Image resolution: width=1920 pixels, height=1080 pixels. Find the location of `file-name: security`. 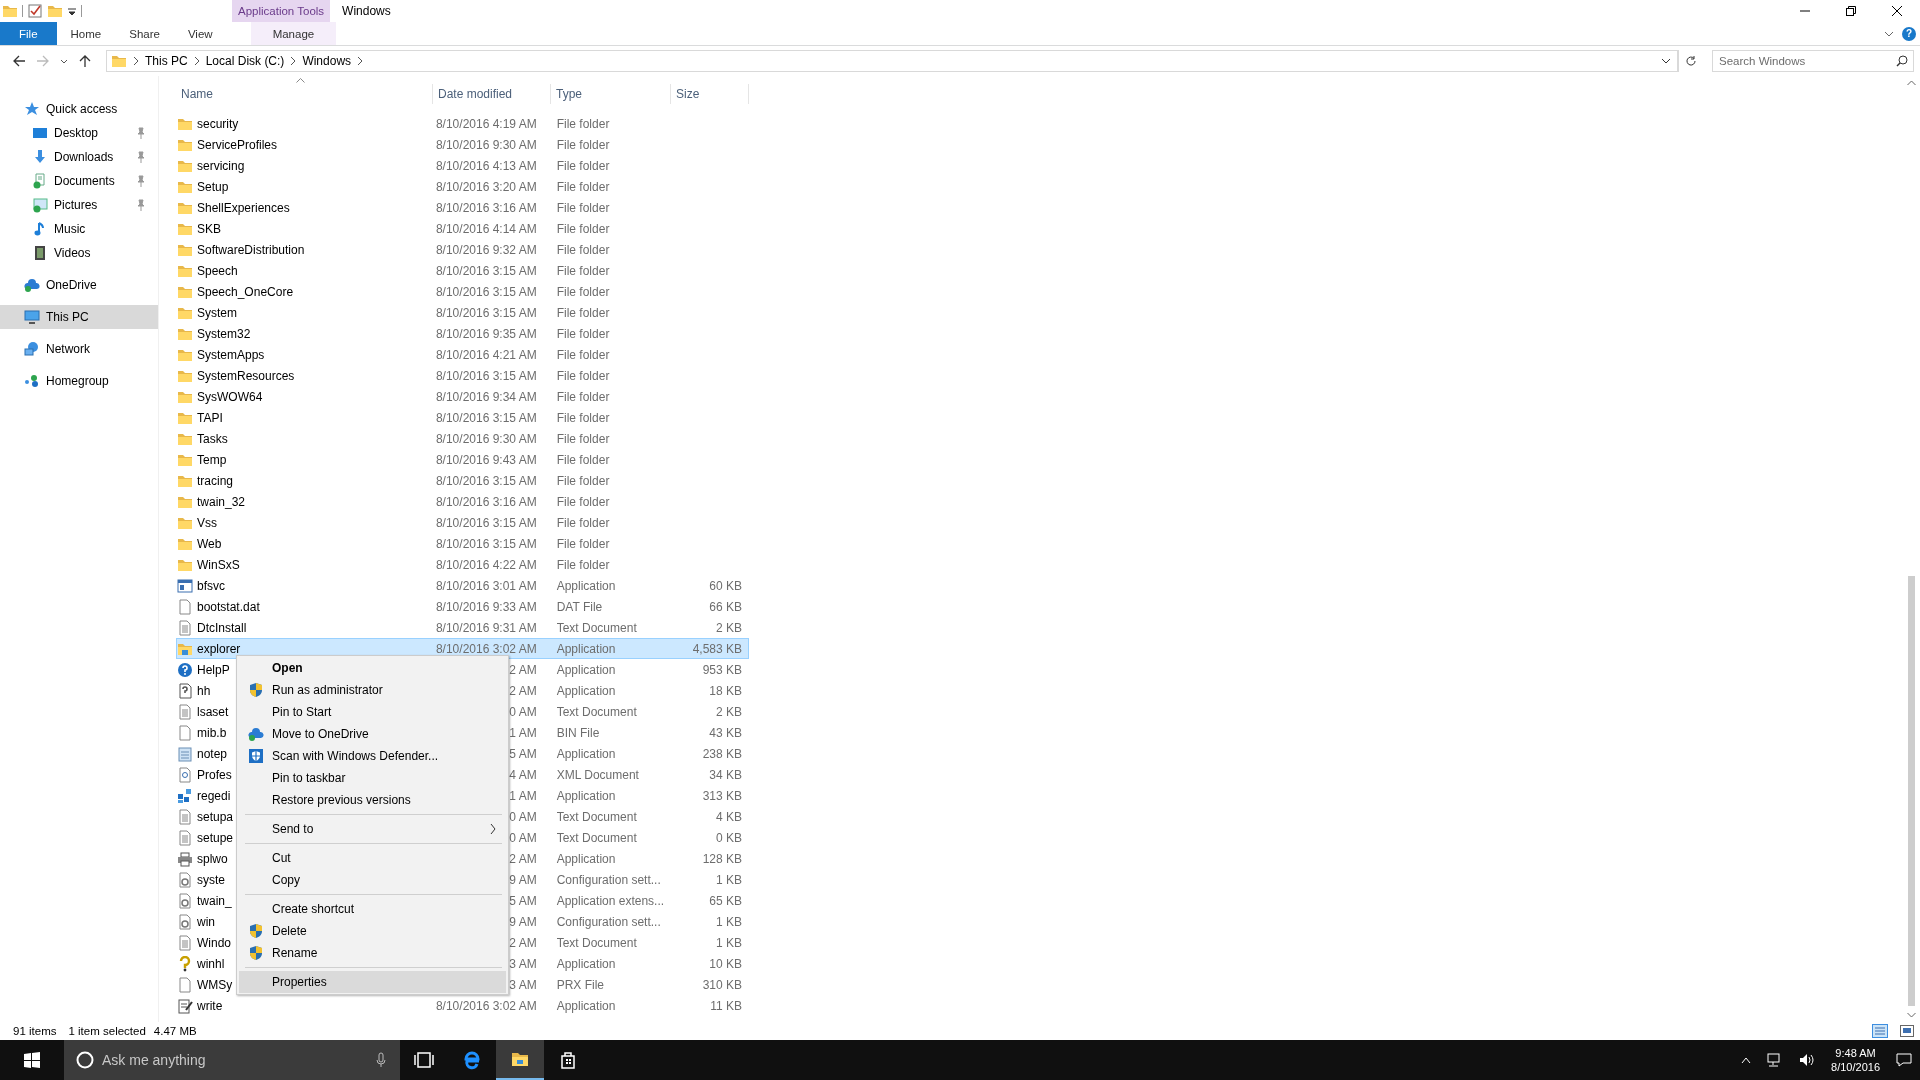

file-name: security is located at coordinates (218, 123).